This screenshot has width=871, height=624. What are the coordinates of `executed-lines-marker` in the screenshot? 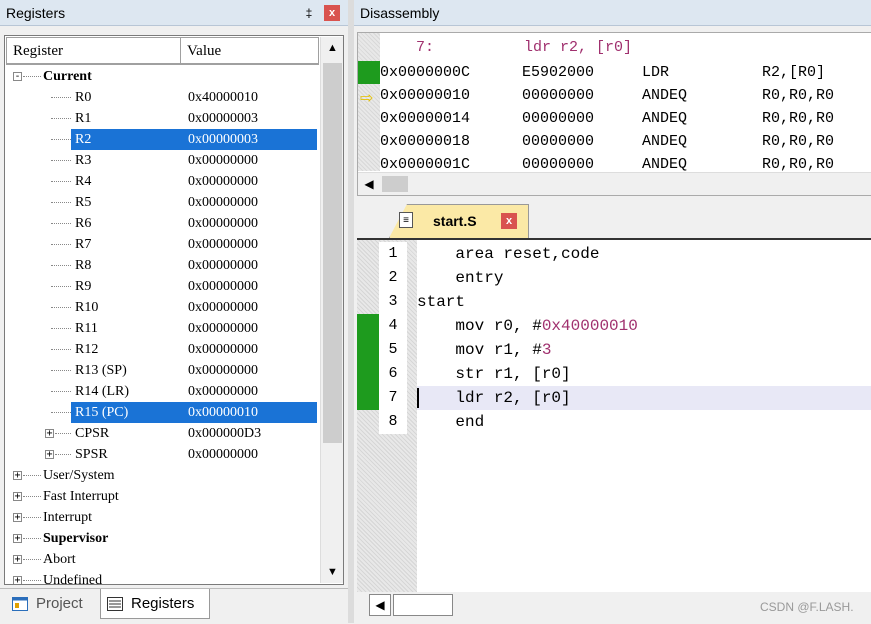 It's located at (368, 362).